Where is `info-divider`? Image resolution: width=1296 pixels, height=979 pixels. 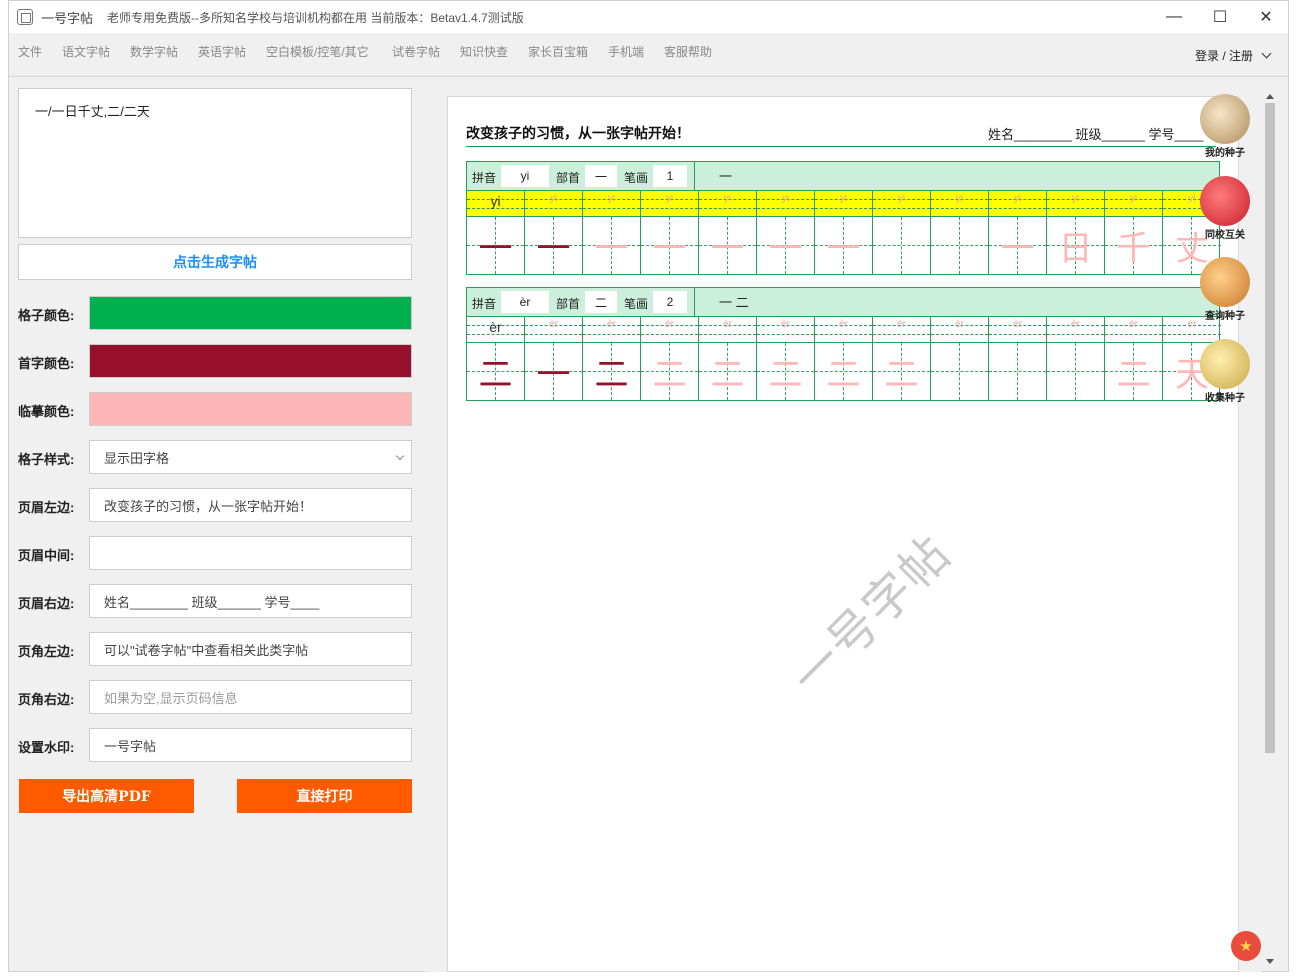 info-divider is located at coordinates (694, 302).